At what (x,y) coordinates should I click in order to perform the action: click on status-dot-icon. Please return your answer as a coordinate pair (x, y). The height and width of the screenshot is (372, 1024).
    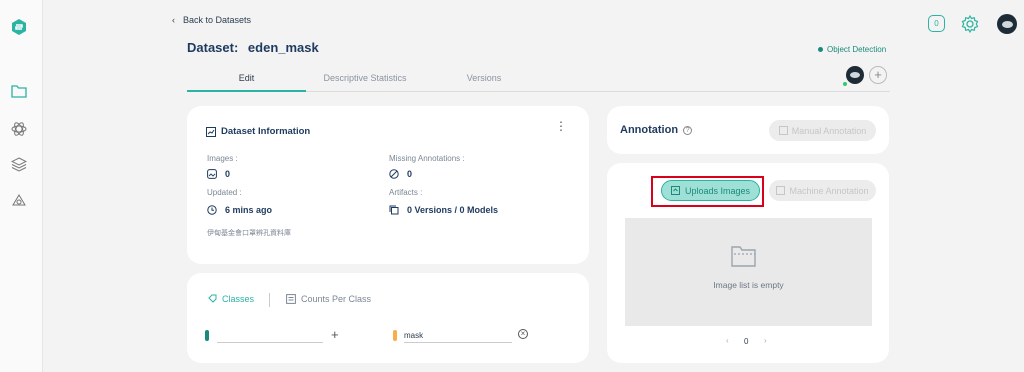
    Looking at the image, I should click on (820, 49).